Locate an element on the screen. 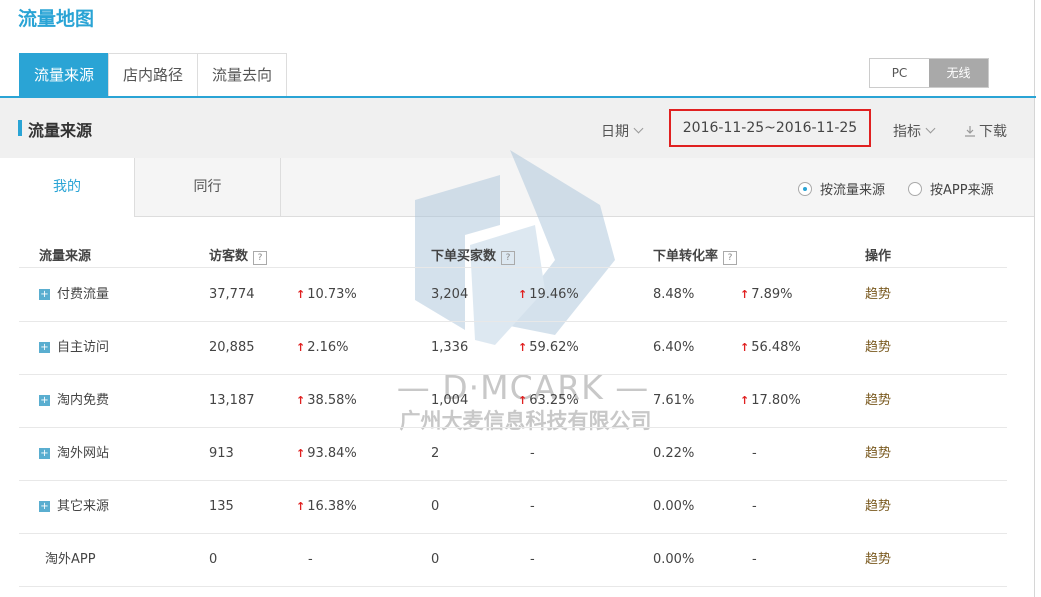 The height and width of the screenshot is (597, 1041). section-accent-mark is located at coordinates (20, 128).